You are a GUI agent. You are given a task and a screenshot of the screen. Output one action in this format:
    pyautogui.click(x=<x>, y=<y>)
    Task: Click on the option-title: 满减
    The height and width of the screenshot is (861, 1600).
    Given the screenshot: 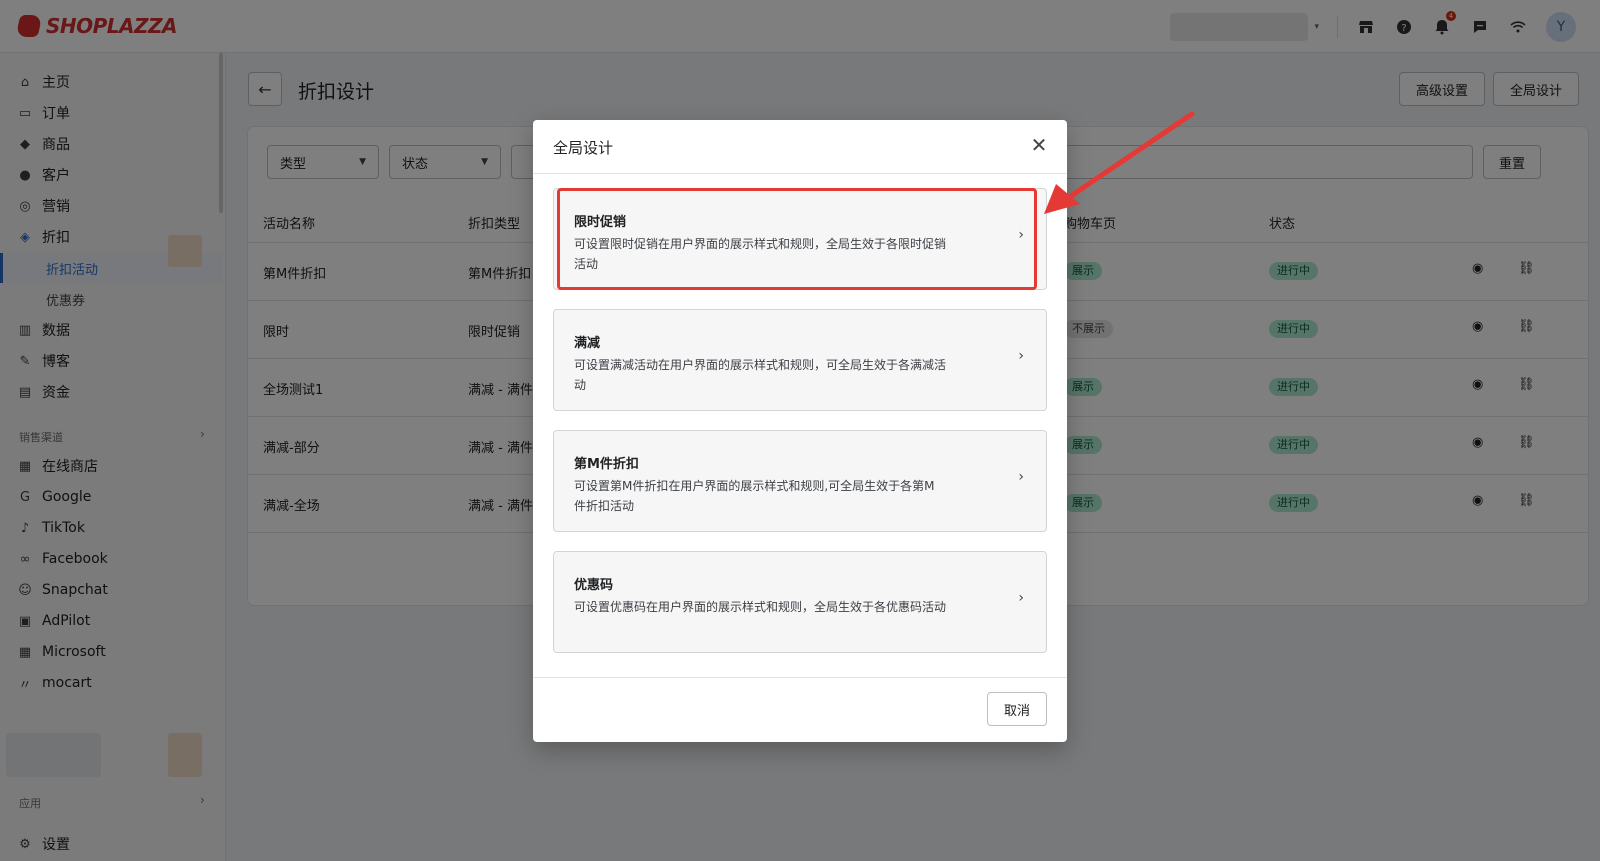 What is the action you would take?
    pyautogui.click(x=587, y=343)
    